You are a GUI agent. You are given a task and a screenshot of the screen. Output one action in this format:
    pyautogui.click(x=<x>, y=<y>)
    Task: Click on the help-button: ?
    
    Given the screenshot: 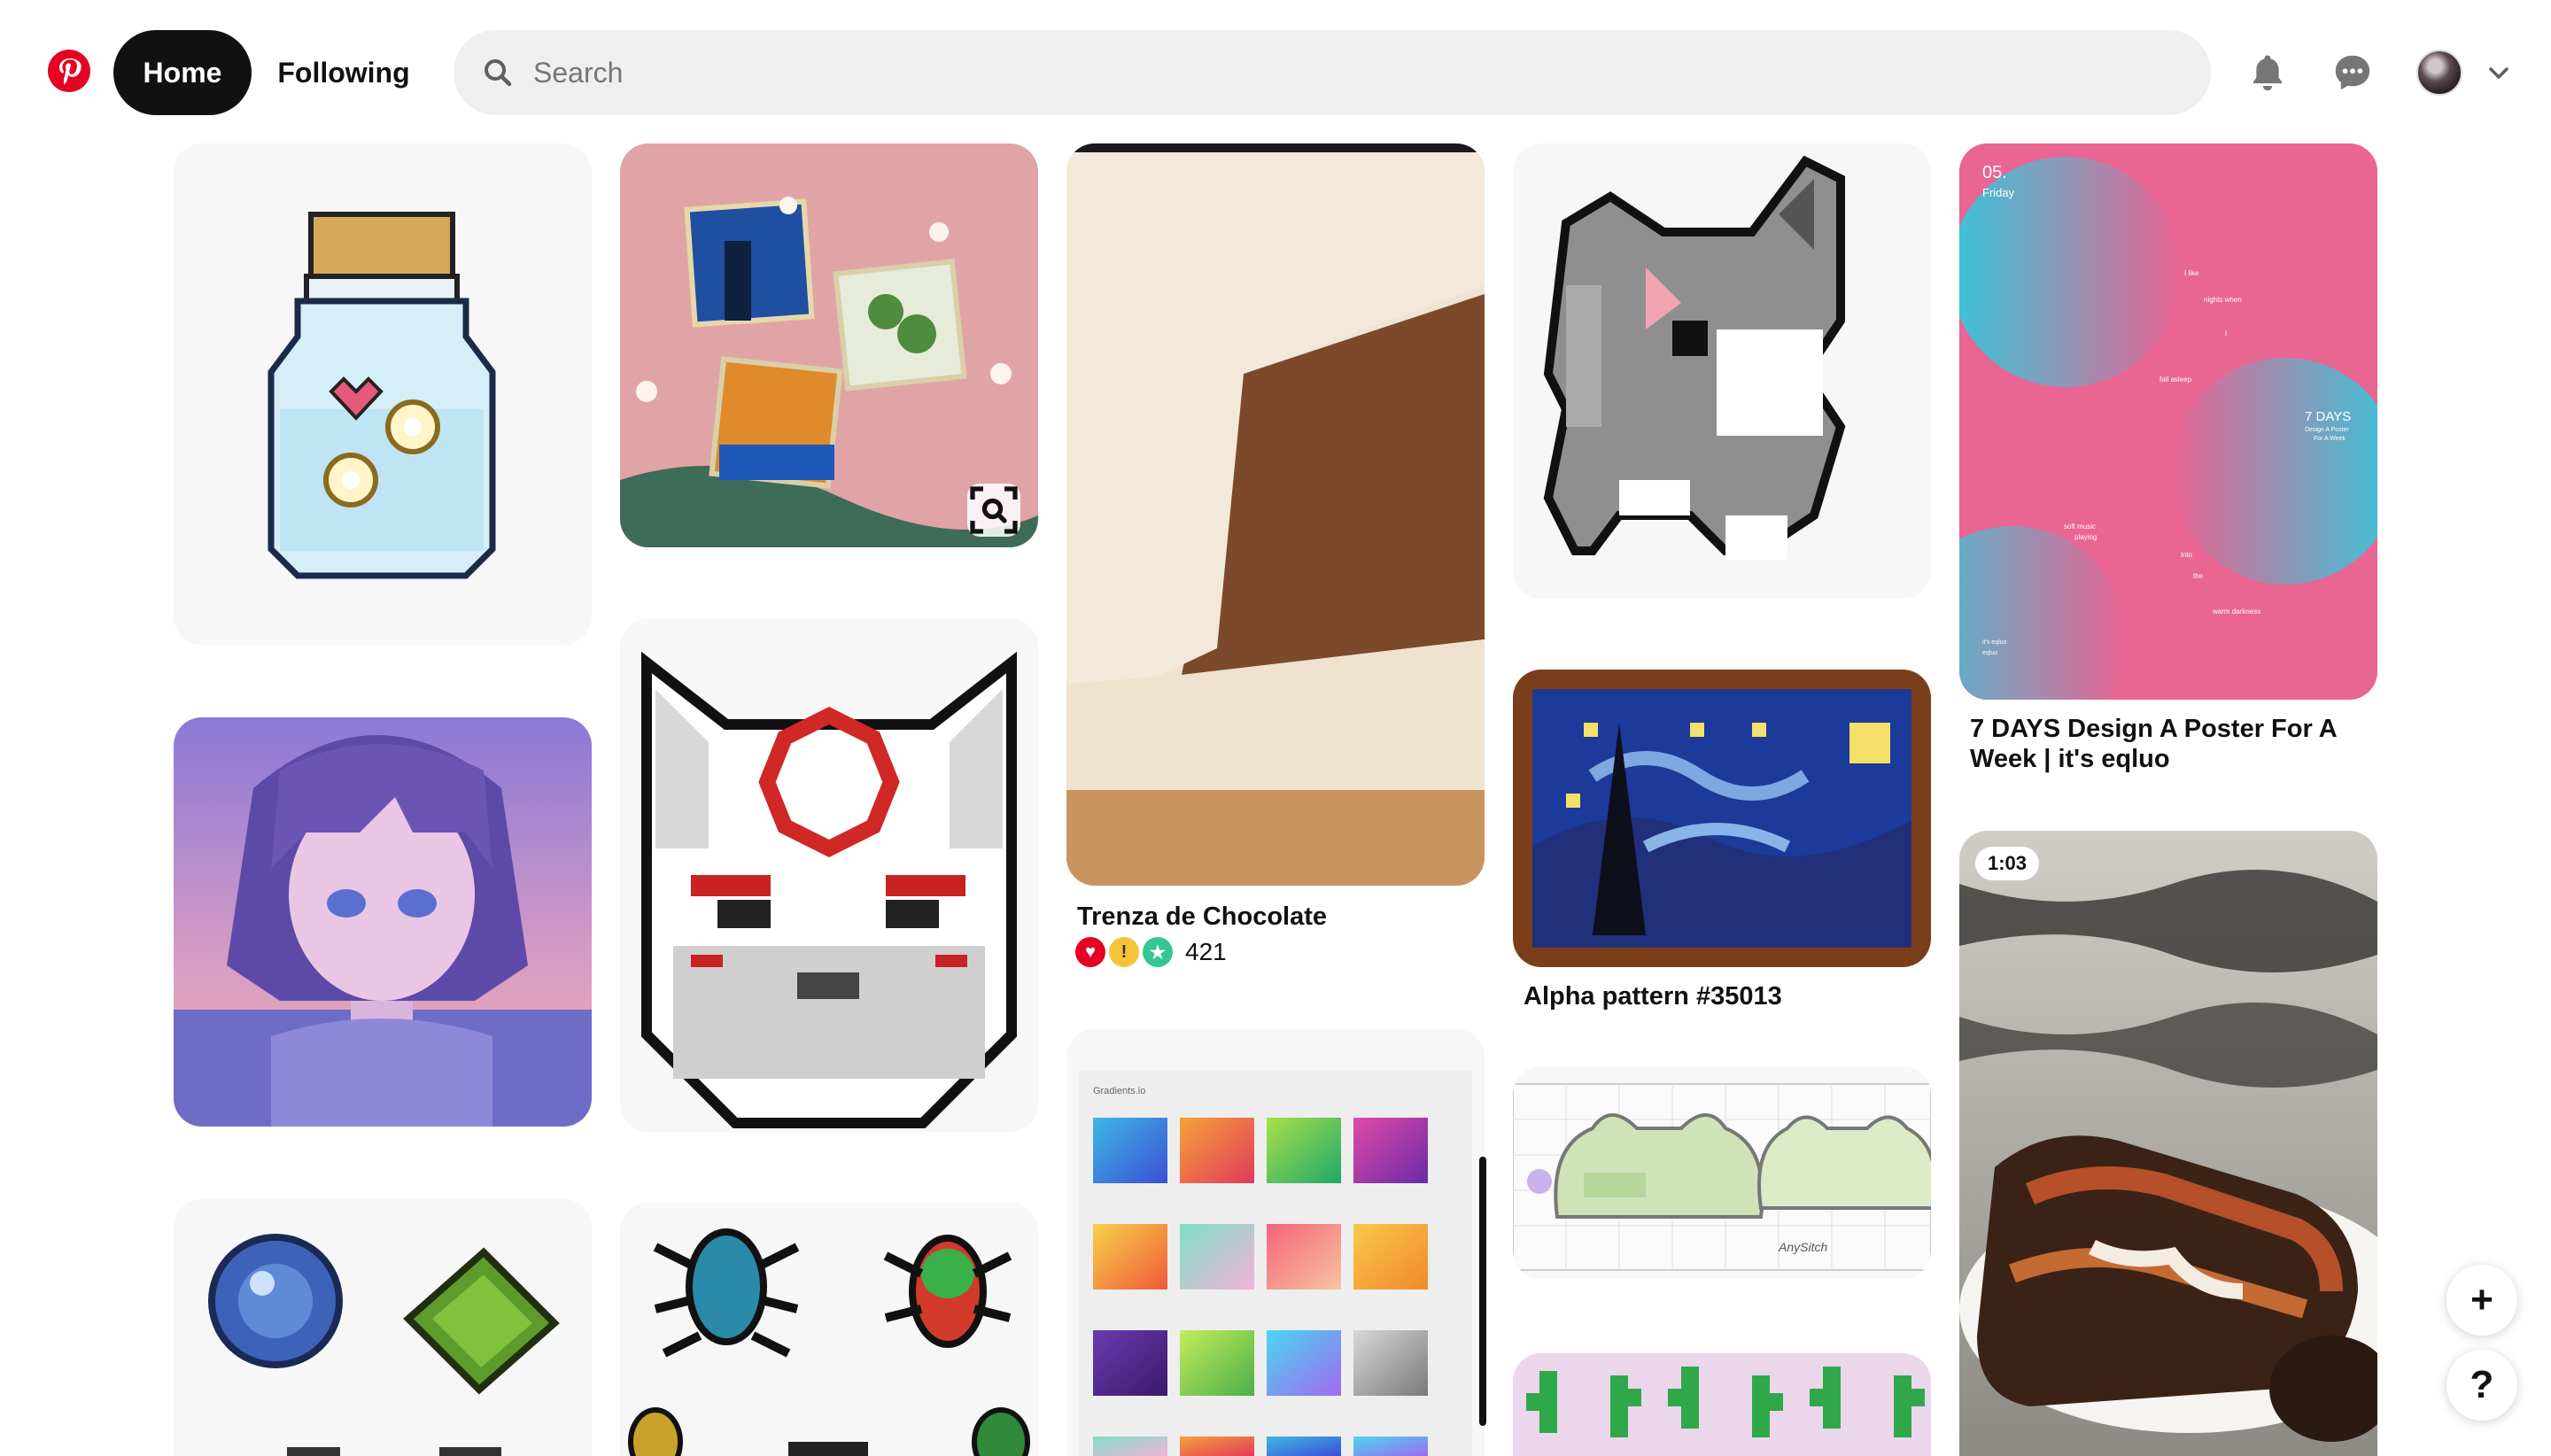 What is the action you would take?
    pyautogui.click(x=2482, y=1385)
    